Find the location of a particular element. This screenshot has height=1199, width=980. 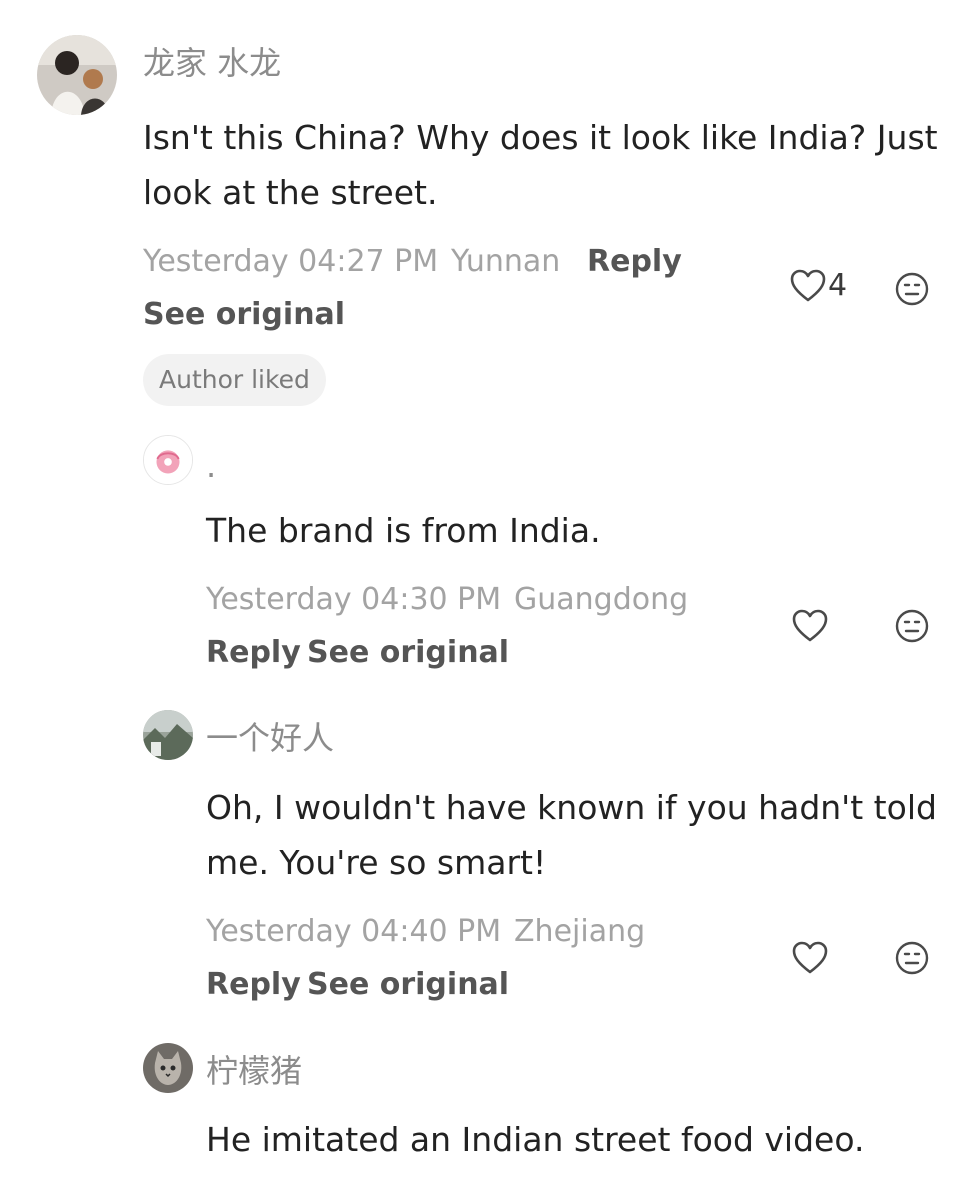

comment-text: He imitated an Indian street food video. is located at coordinates (535, 1139).